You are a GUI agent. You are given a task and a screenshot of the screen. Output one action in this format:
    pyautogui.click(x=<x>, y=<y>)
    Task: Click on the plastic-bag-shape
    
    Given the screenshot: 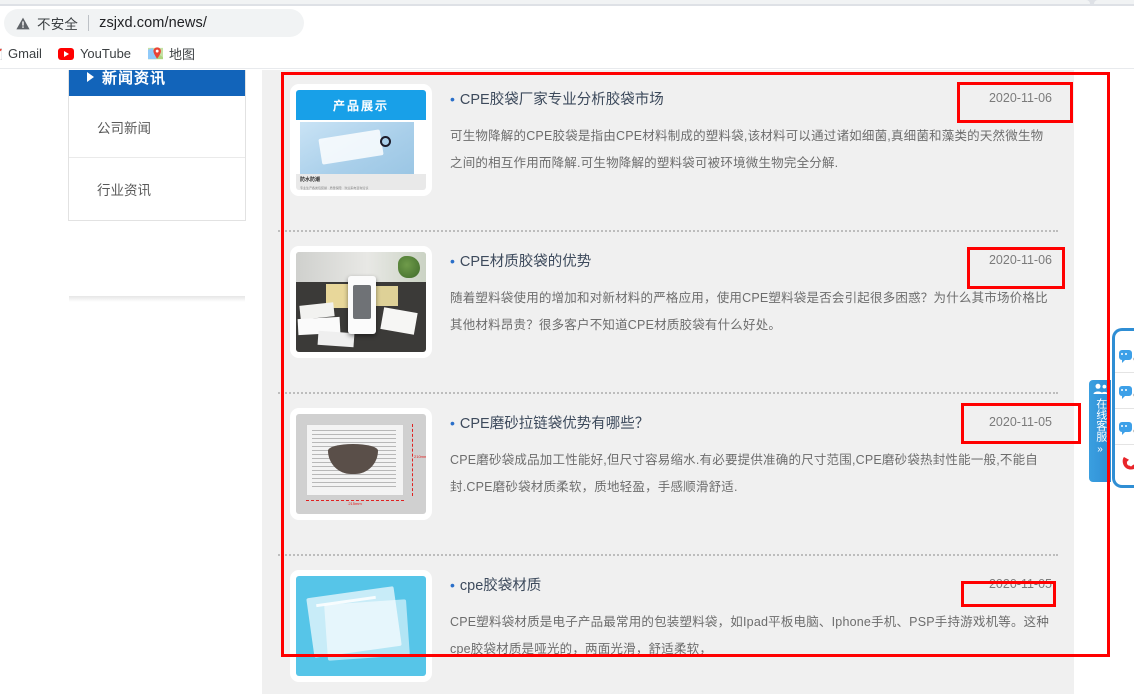 What is the action you would take?
    pyautogui.click(x=351, y=147)
    